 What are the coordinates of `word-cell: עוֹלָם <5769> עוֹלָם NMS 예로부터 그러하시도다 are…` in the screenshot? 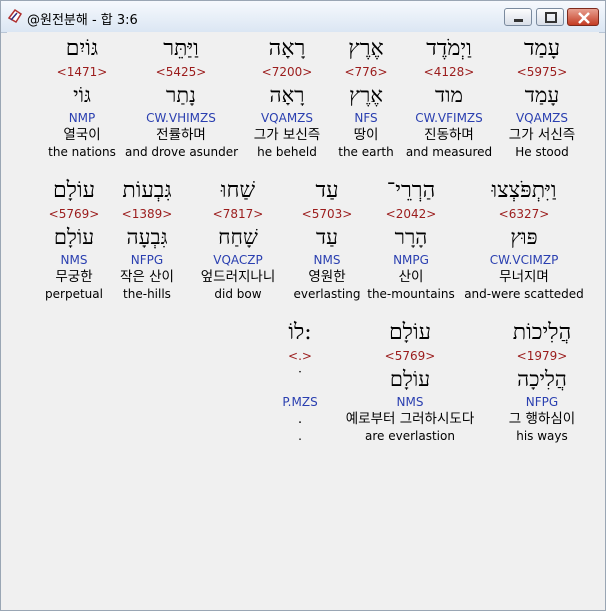 It's located at (410, 381).